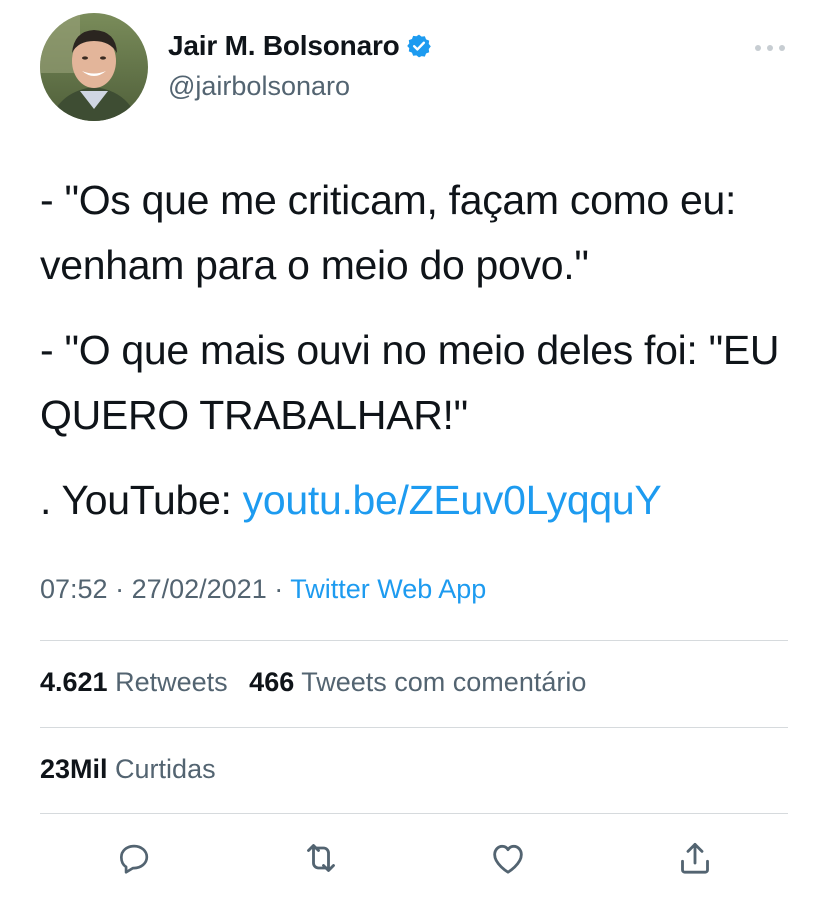  What do you see at coordinates (94, 67) in the screenshot?
I see `avatar` at bounding box center [94, 67].